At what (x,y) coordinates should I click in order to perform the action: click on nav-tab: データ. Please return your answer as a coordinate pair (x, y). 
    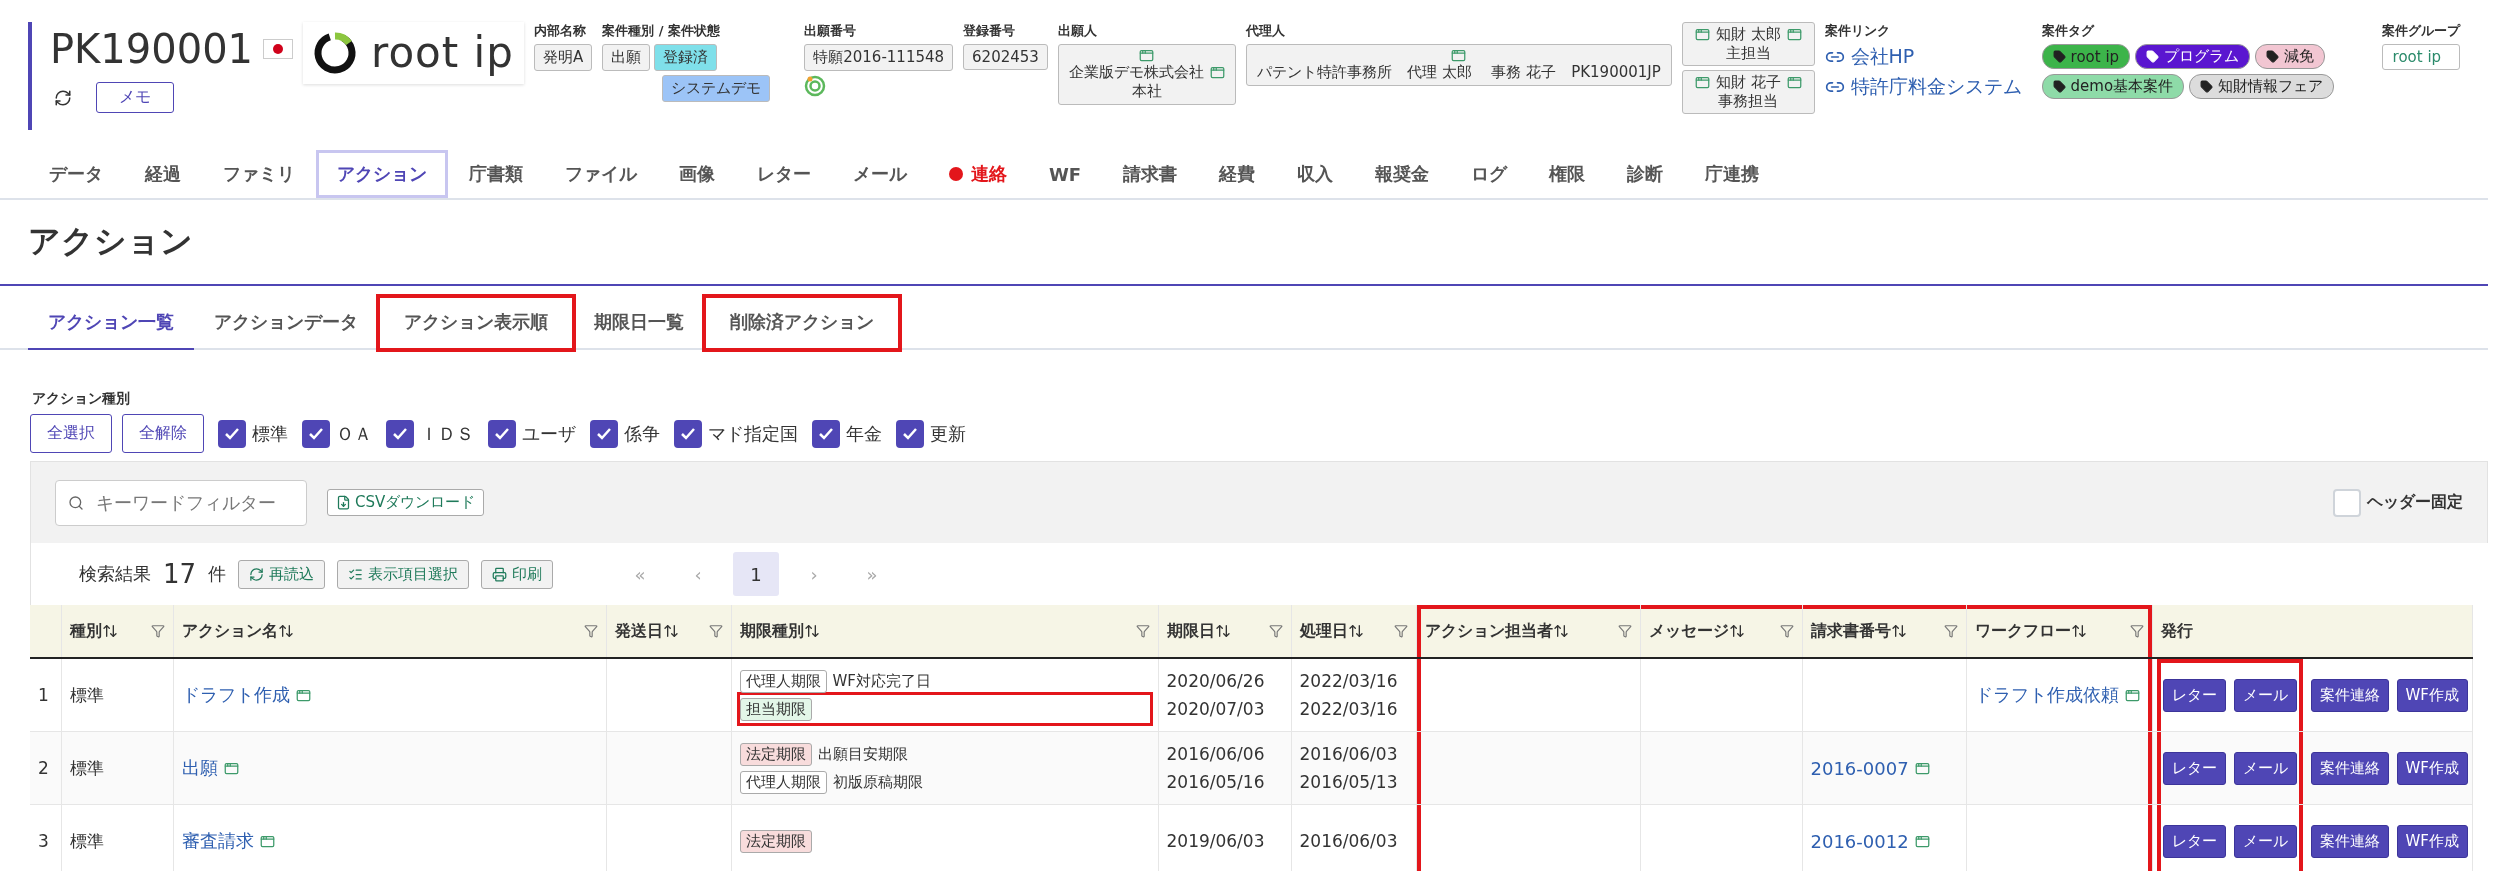
    Looking at the image, I should click on (76, 174).